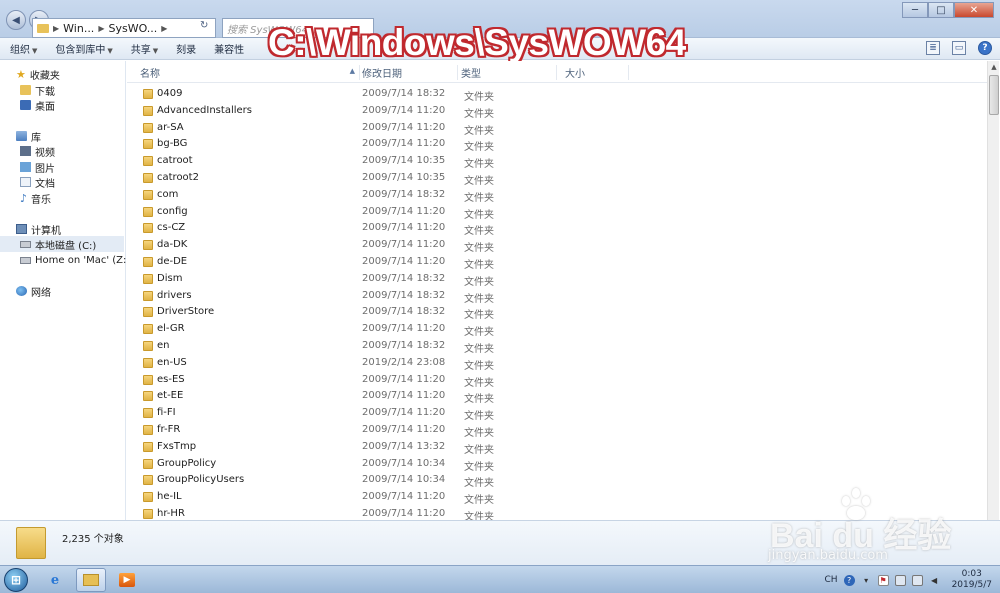 The width and height of the screenshot is (1000, 593). What do you see at coordinates (83, 48) in the screenshot?
I see `include-in-library-button: 包含到库中 ▼` at bounding box center [83, 48].